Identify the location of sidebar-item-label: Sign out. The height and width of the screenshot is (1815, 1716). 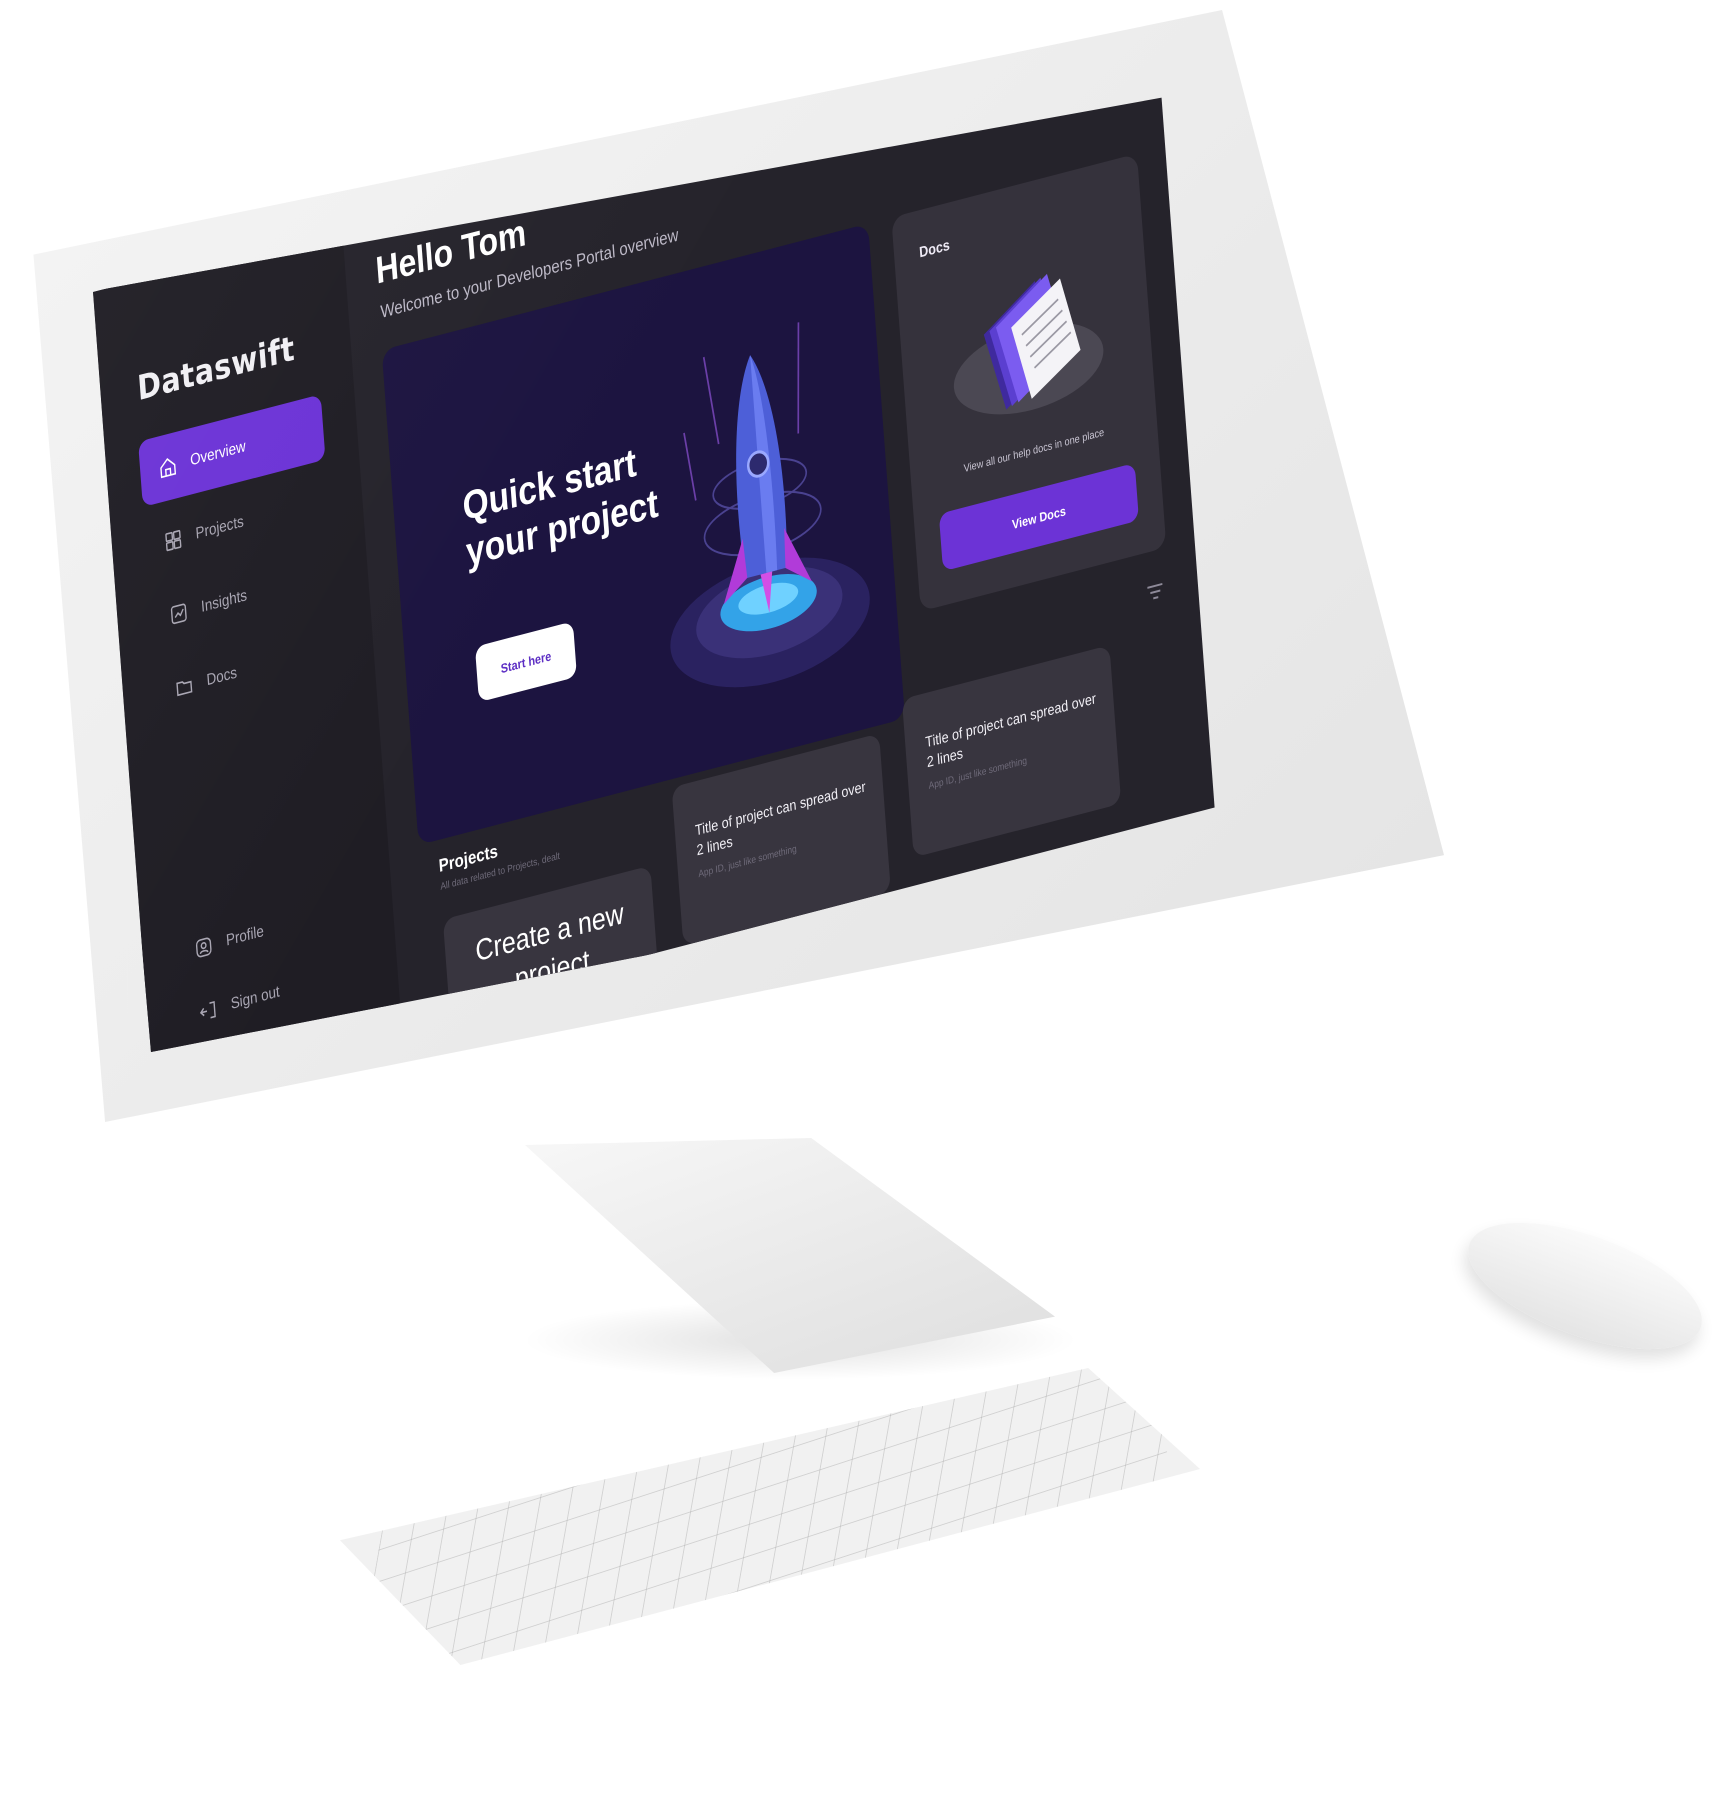
(255, 998).